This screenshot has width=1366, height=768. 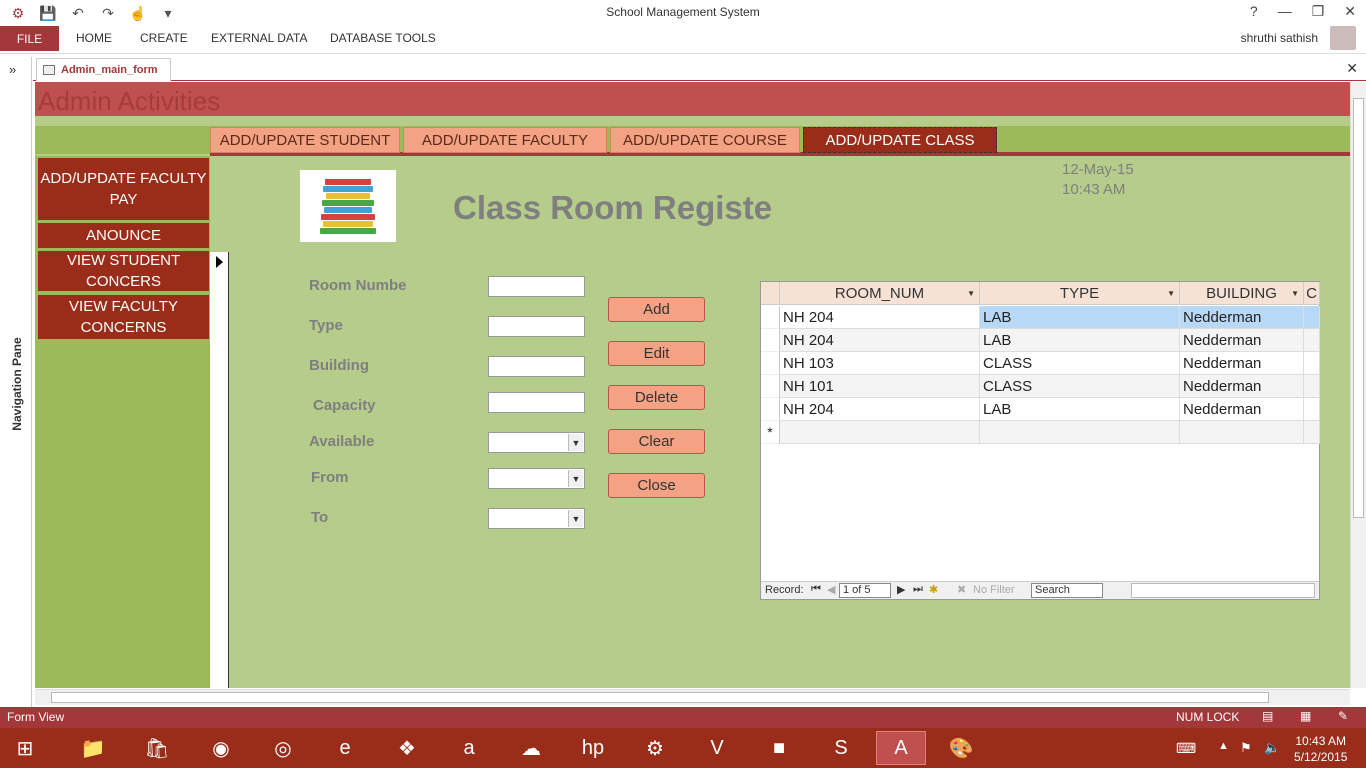 What do you see at coordinates (770, 293) in the screenshot?
I see `select-all-corner` at bounding box center [770, 293].